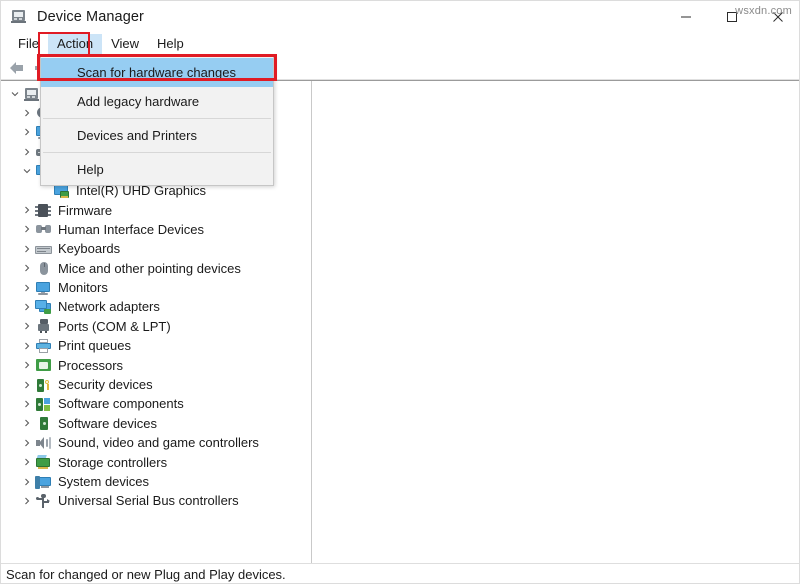 The width and height of the screenshot is (800, 584). I want to click on tree-row-label: Universal Serial Bus controllers, so click(148, 501).